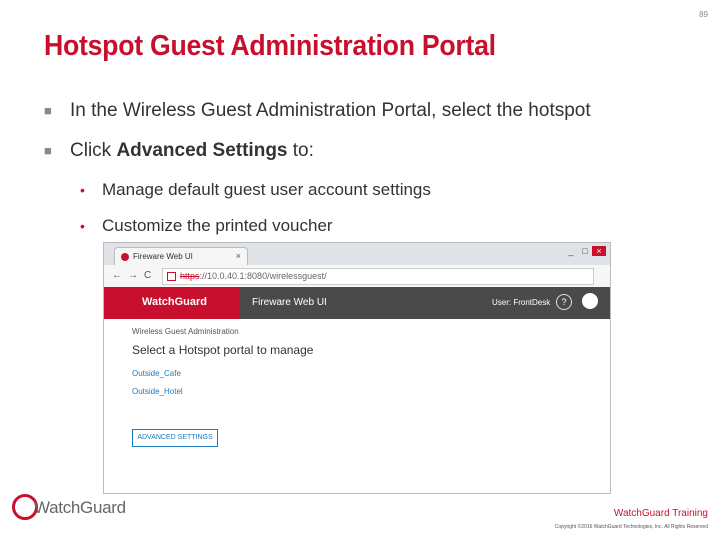 The width and height of the screenshot is (720, 540). What do you see at coordinates (571, 251) in the screenshot?
I see `minimize-icon: _` at bounding box center [571, 251].